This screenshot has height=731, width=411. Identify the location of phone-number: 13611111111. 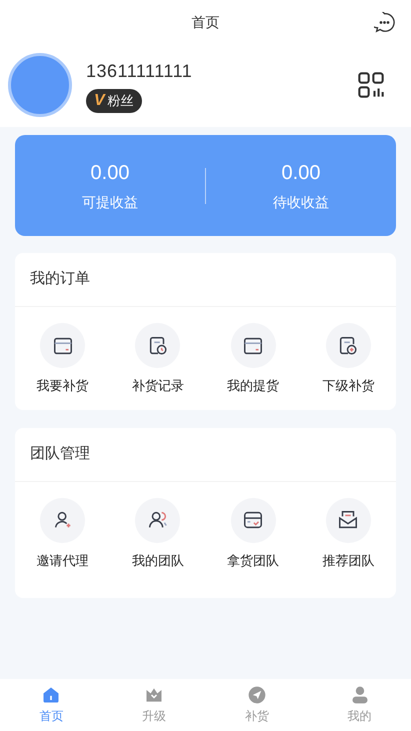
(140, 71).